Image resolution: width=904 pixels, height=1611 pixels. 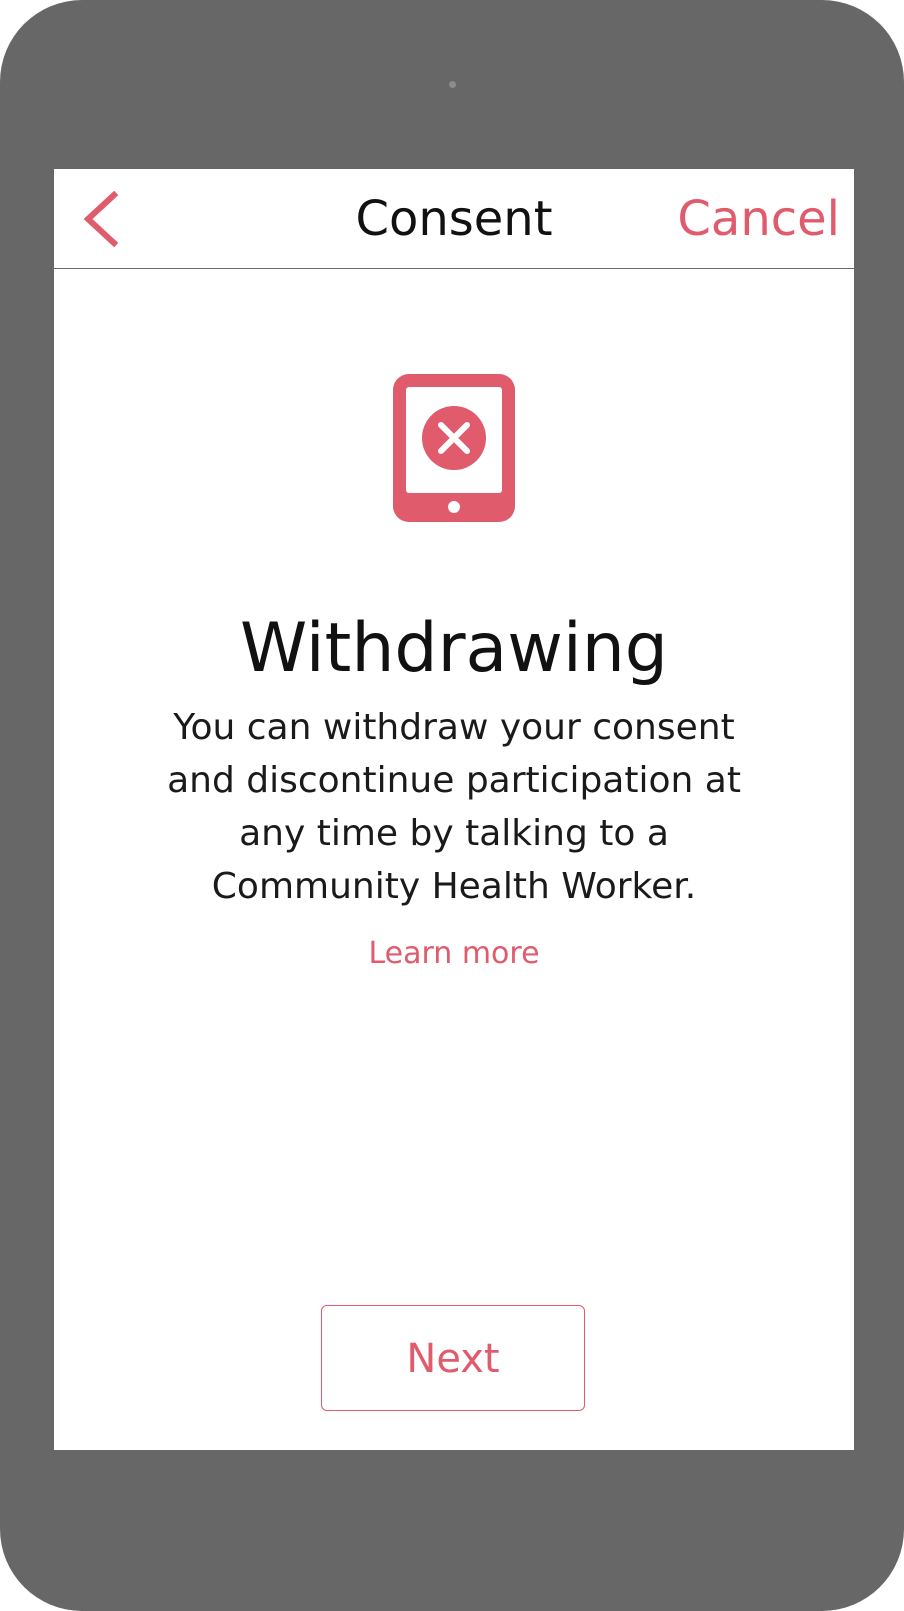 I want to click on page-title: Consent, so click(x=454, y=219).